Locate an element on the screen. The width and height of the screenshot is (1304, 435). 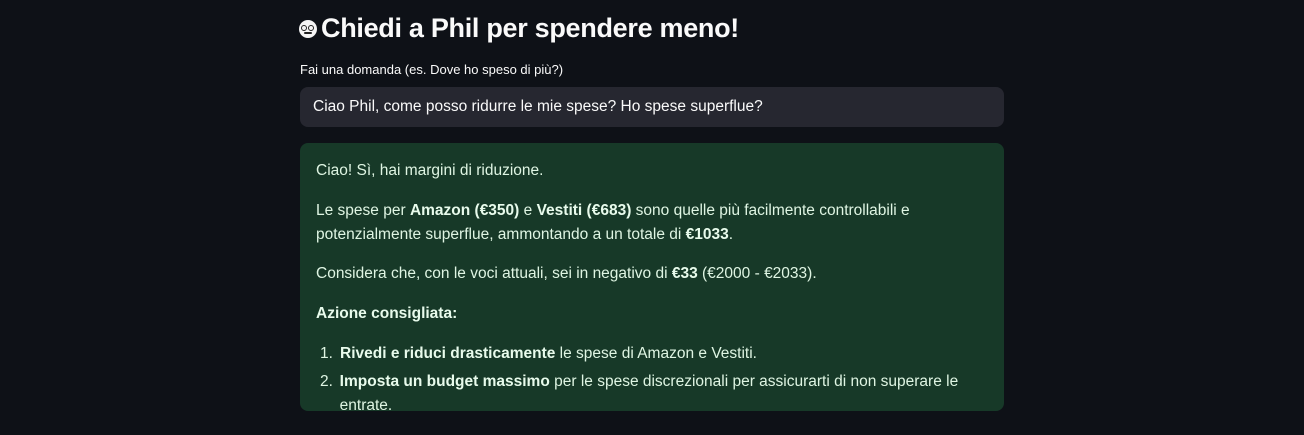
list-item-text: le spese di Amazon e Vestiti. is located at coordinates (656, 353).